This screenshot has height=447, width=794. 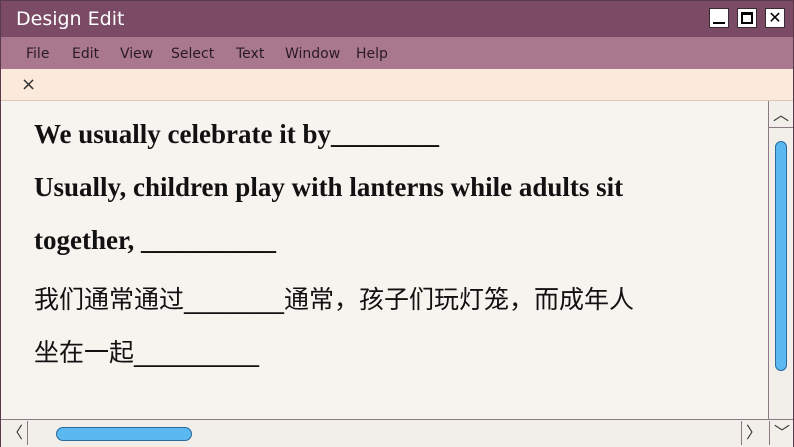 I want to click on window-title: Design Edit, so click(x=70, y=19).